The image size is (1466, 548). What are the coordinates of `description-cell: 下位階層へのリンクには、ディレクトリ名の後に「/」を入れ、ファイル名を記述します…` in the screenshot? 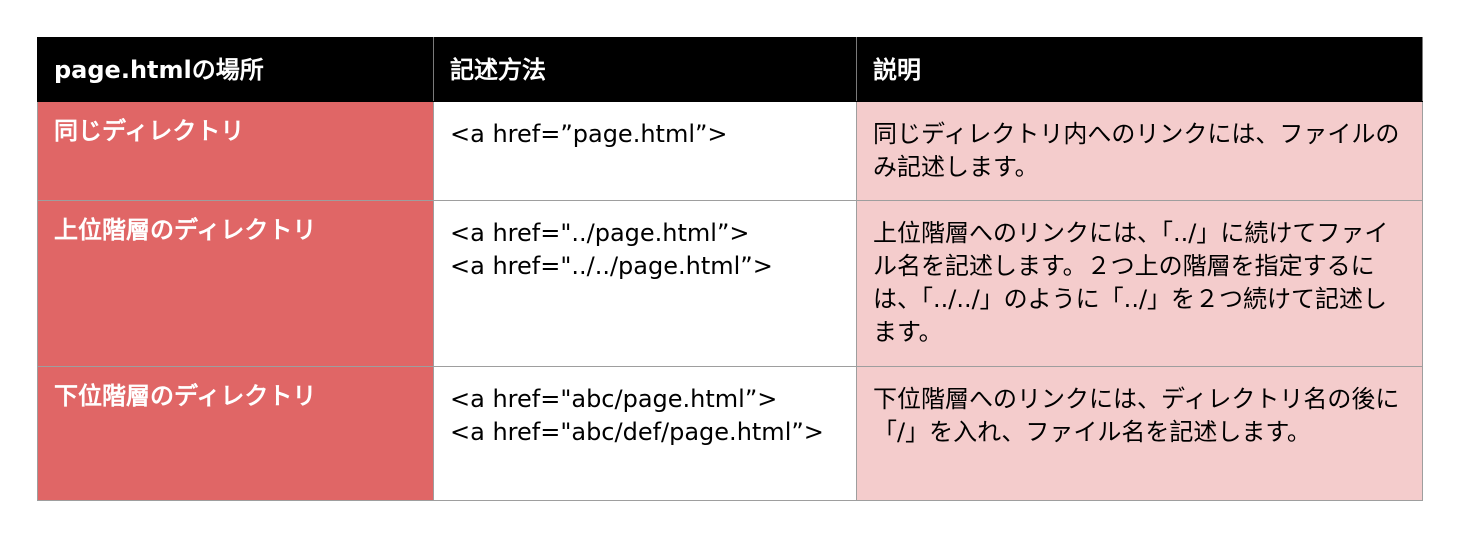 It's located at (1139, 433).